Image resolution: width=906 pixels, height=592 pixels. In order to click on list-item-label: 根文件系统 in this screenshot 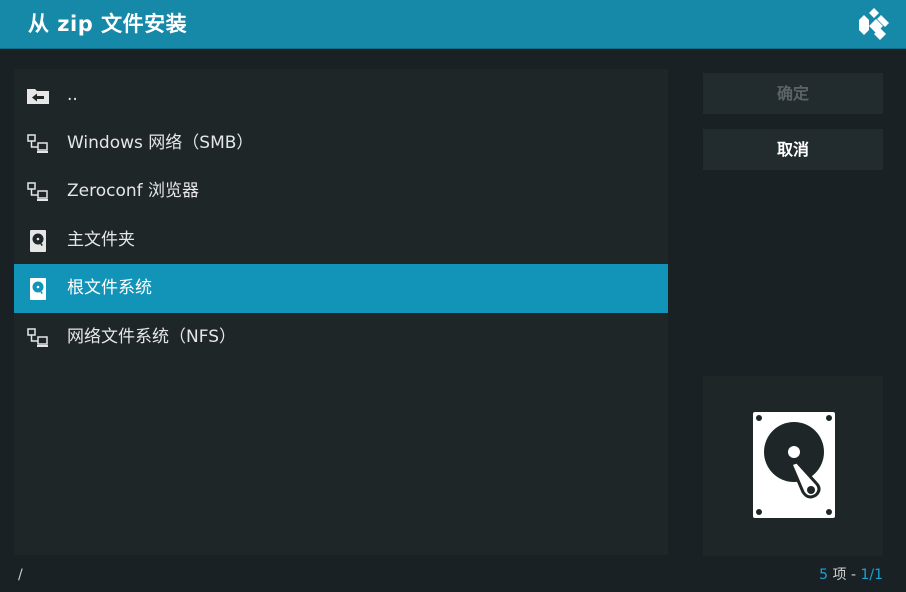, I will do `click(109, 288)`.